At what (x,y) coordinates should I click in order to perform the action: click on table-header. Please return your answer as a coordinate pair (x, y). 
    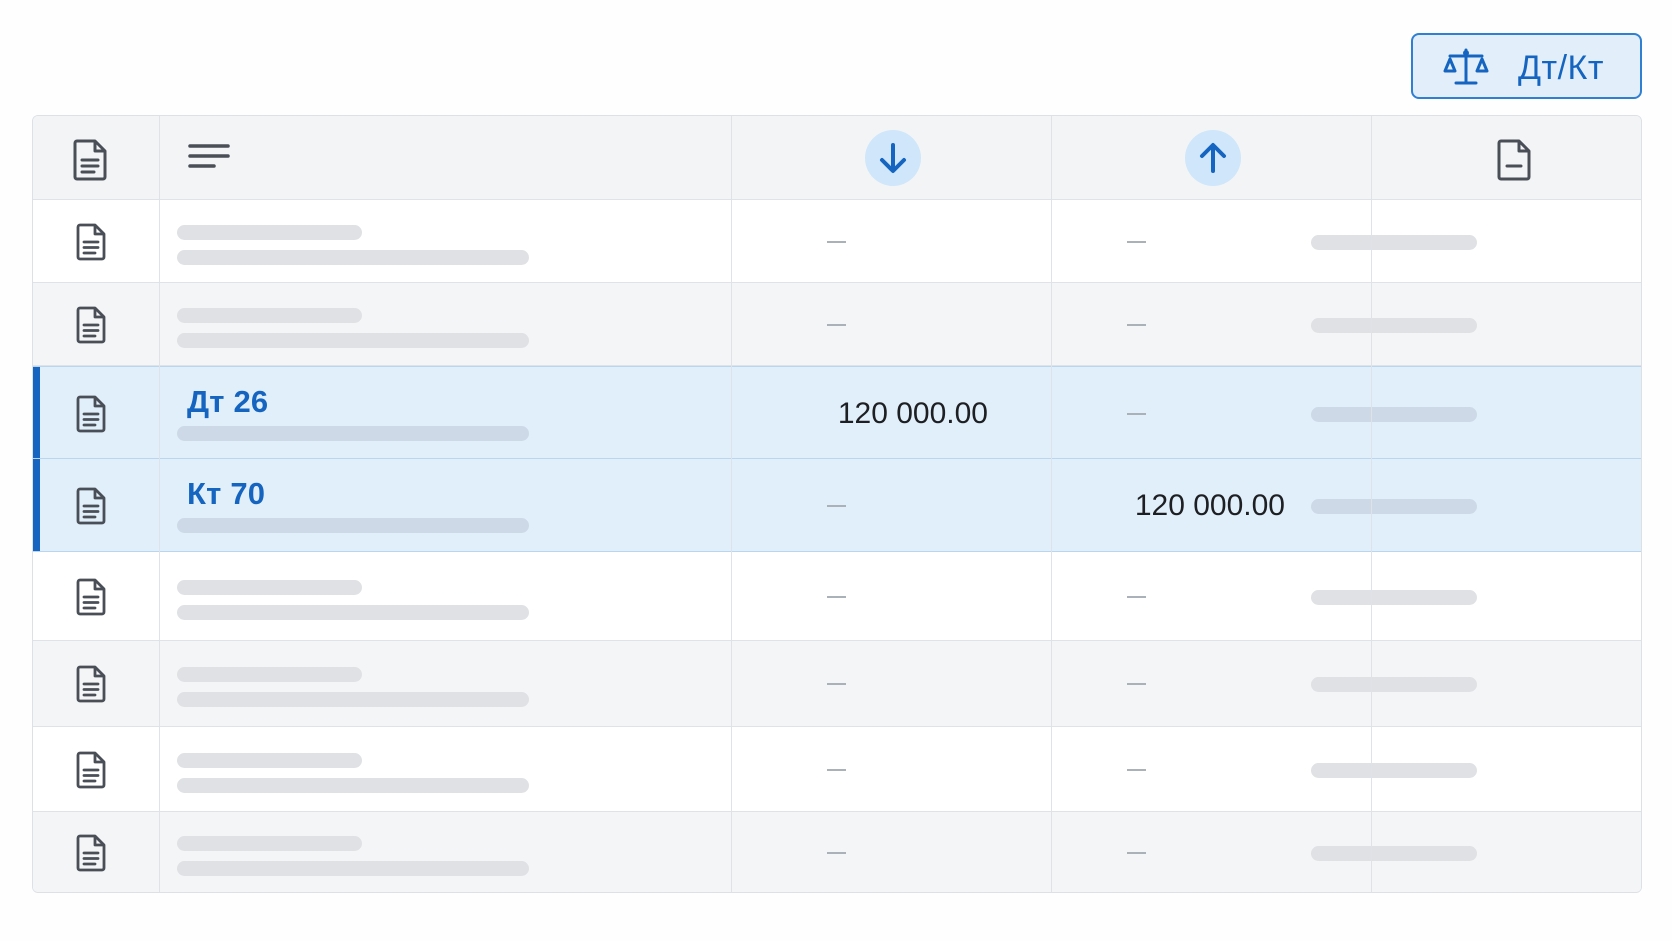
    Looking at the image, I should click on (837, 158).